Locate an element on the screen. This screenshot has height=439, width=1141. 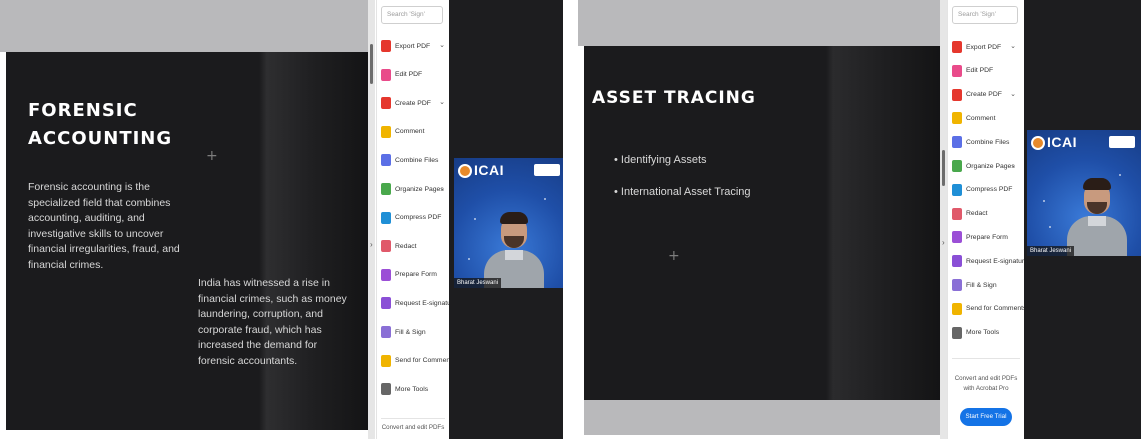
compress-pdf-icon is located at coordinates (957, 189).